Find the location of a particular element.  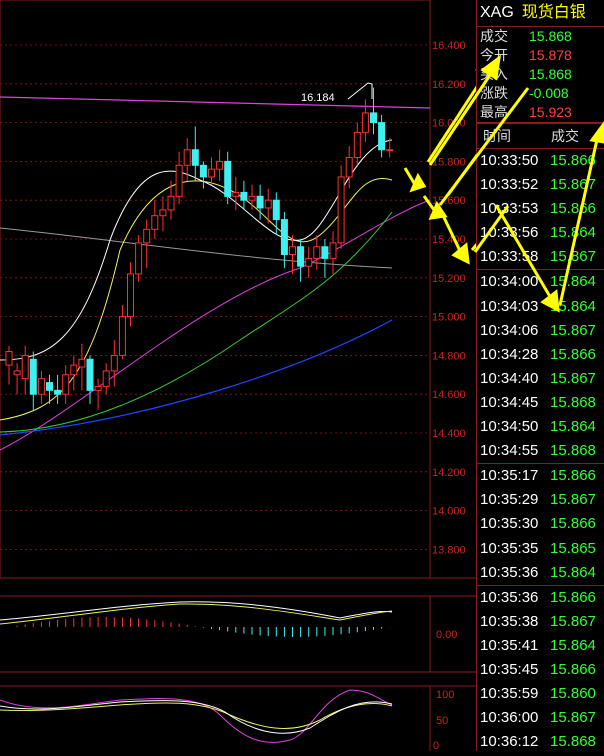

tick-row: 10:35:59 15.860 is located at coordinates (540, 694).